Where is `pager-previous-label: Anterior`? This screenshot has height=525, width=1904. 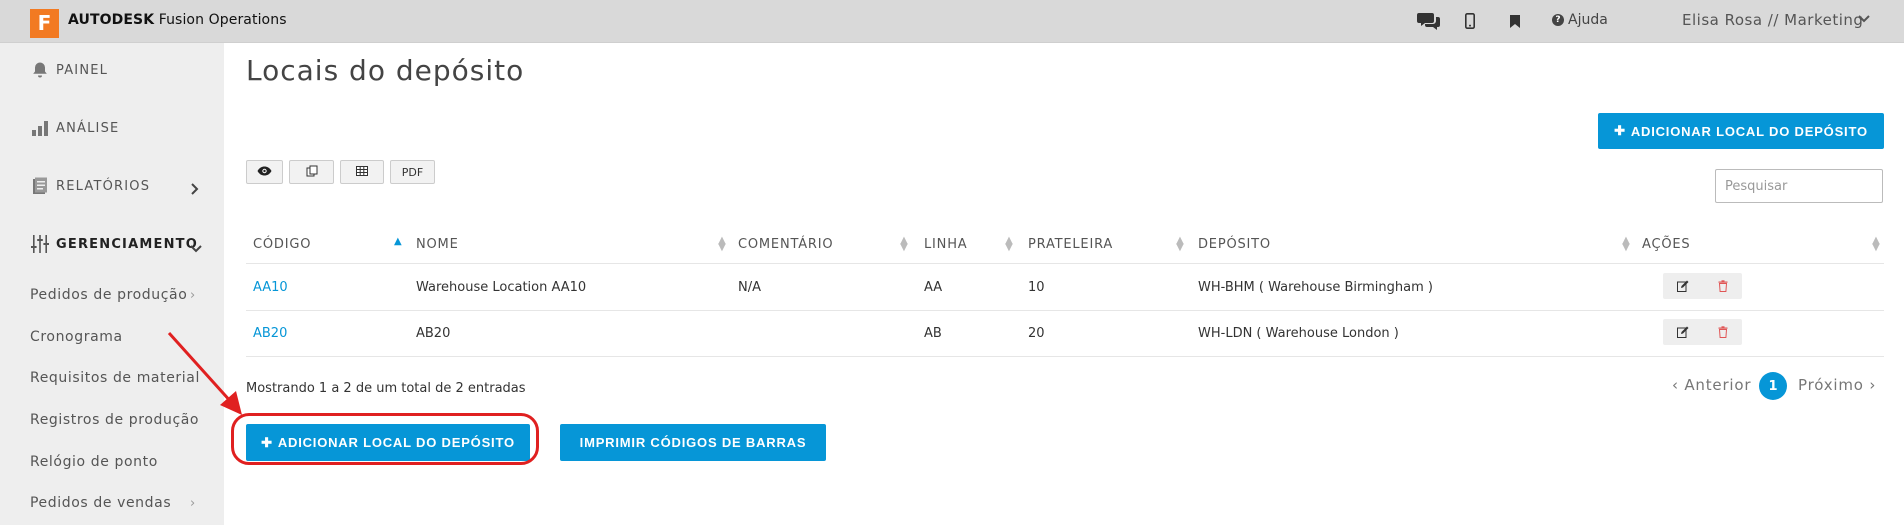
pager-previous-label: Anterior is located at coordinates (1718, 385).